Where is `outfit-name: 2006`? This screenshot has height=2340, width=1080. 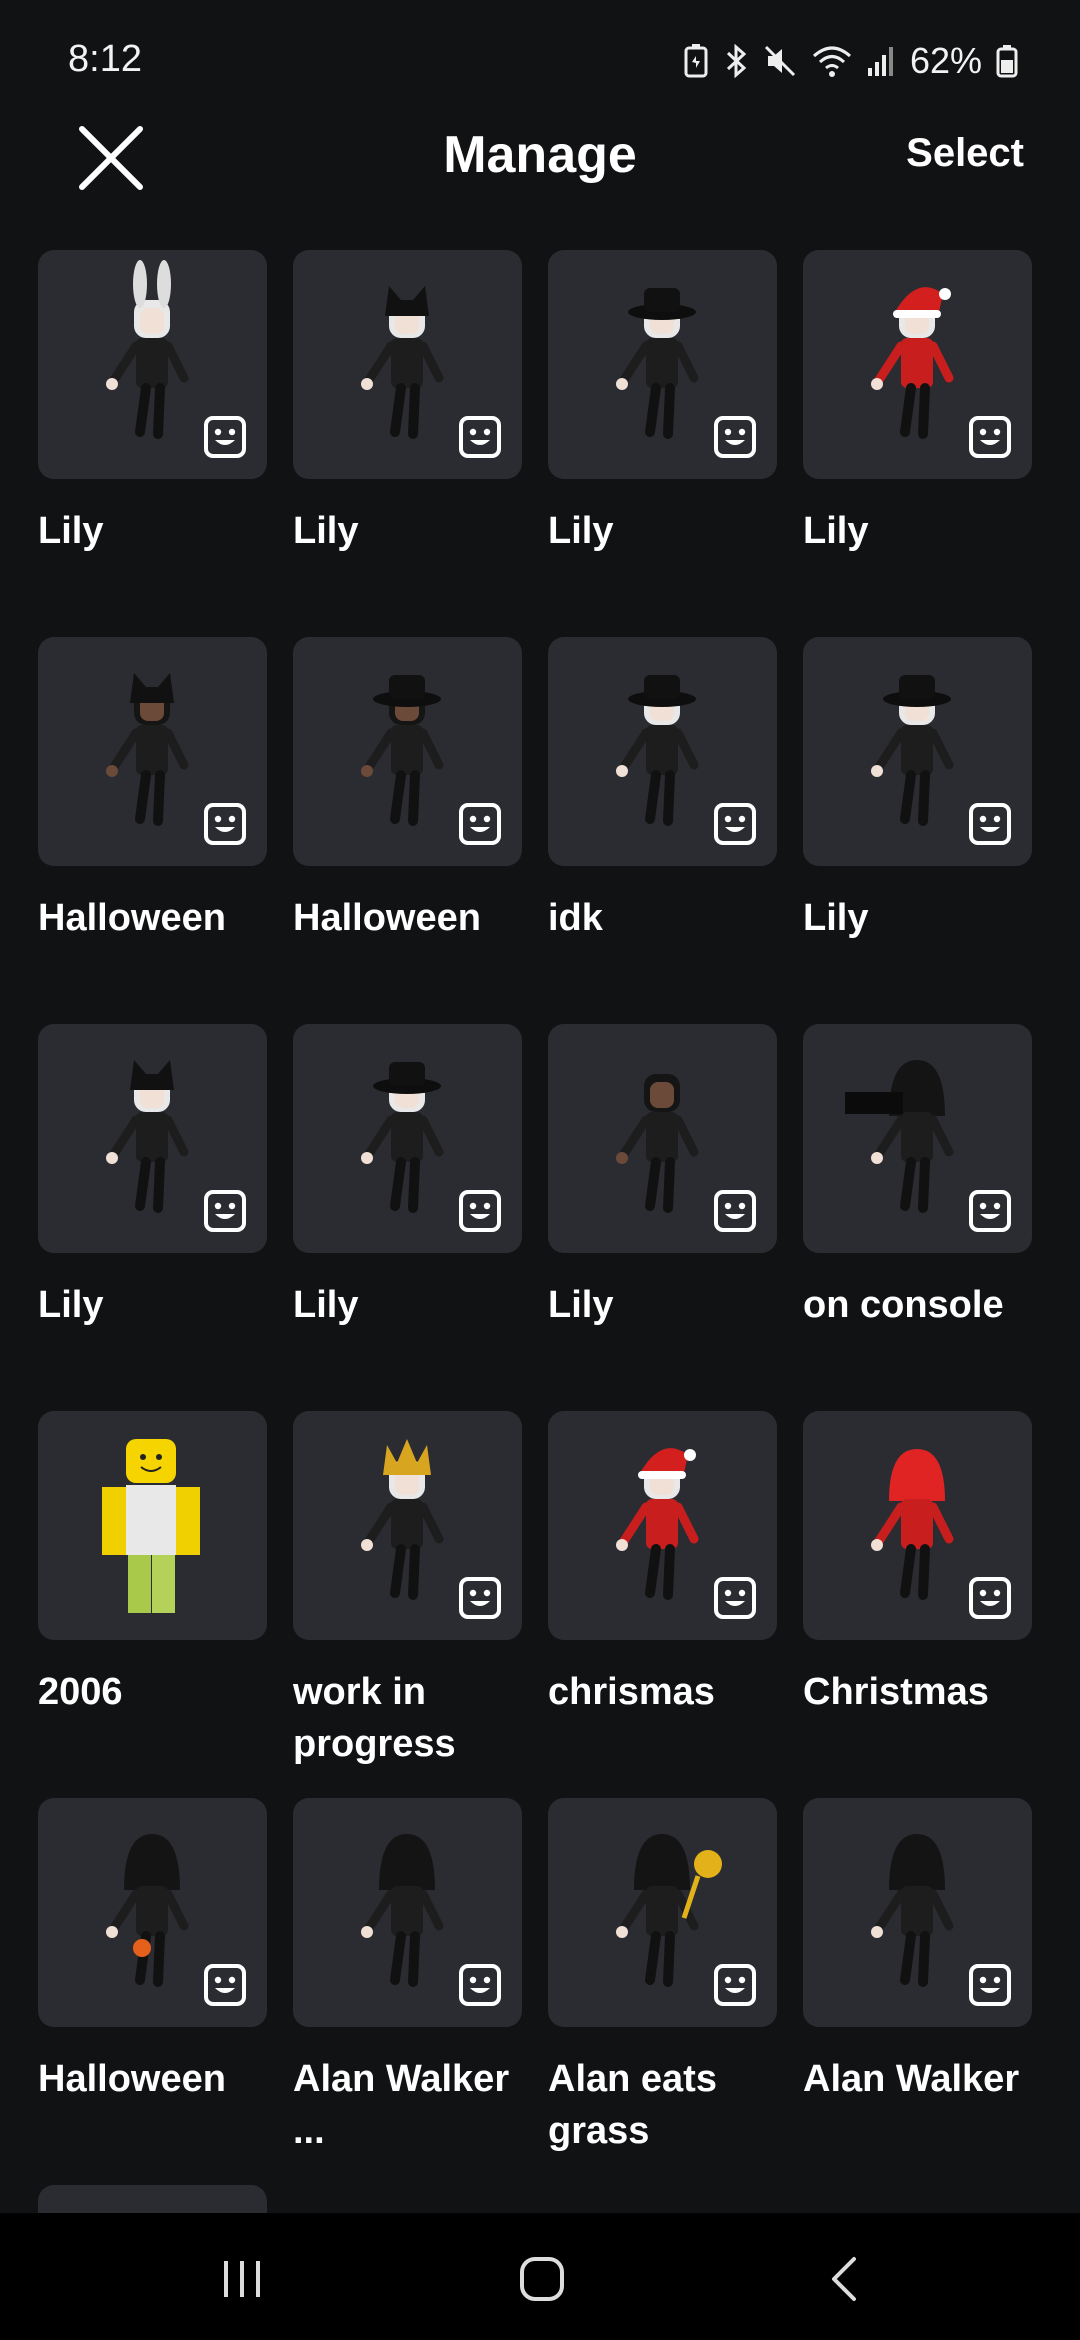
outfit-name: 2006 is located at coordinates (80, 1692).